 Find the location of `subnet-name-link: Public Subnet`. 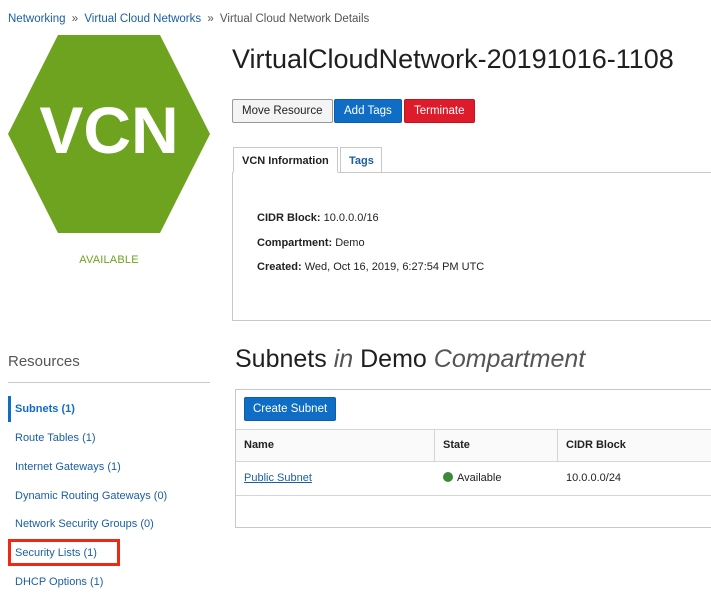

subnet-name-link: Public Subnet is located at coordinates (278, 478).